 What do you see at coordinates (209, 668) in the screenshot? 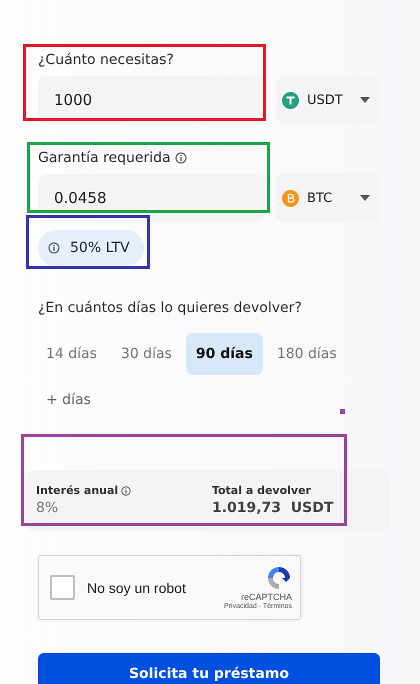
I see `submit-button: Solicita tu préstamo` at bounding box center [209, 668].